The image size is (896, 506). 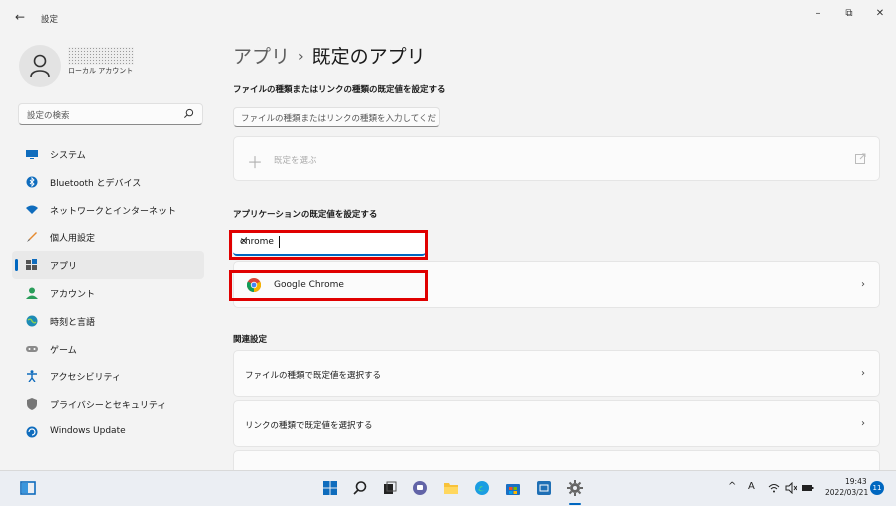 What do you see at coordinates (877, 488) in the screenshot?
I see `notification-badge: 11` at bounding box center [877, 488].